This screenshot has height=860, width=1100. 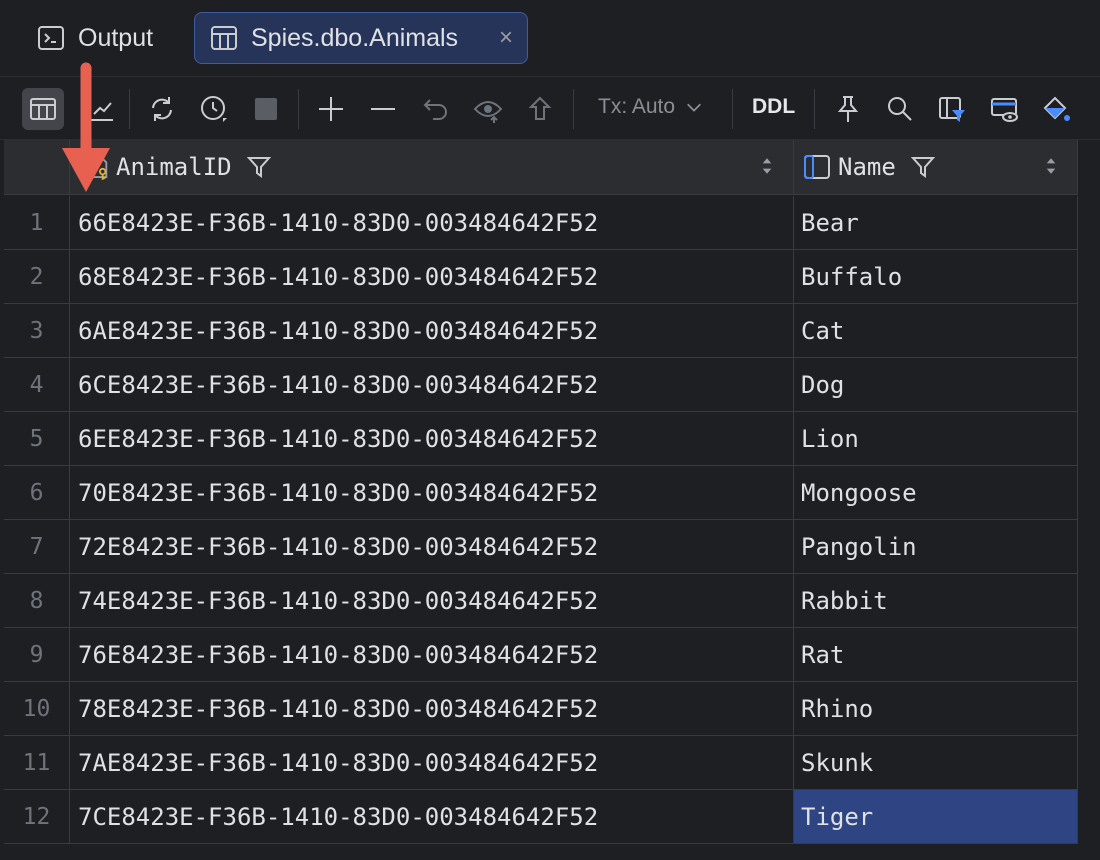 What do you see at coordinates (637, 106) in the screenshot?
I see `transaction-mode-label: Tx: Auto` at bounding box center [637, 106].